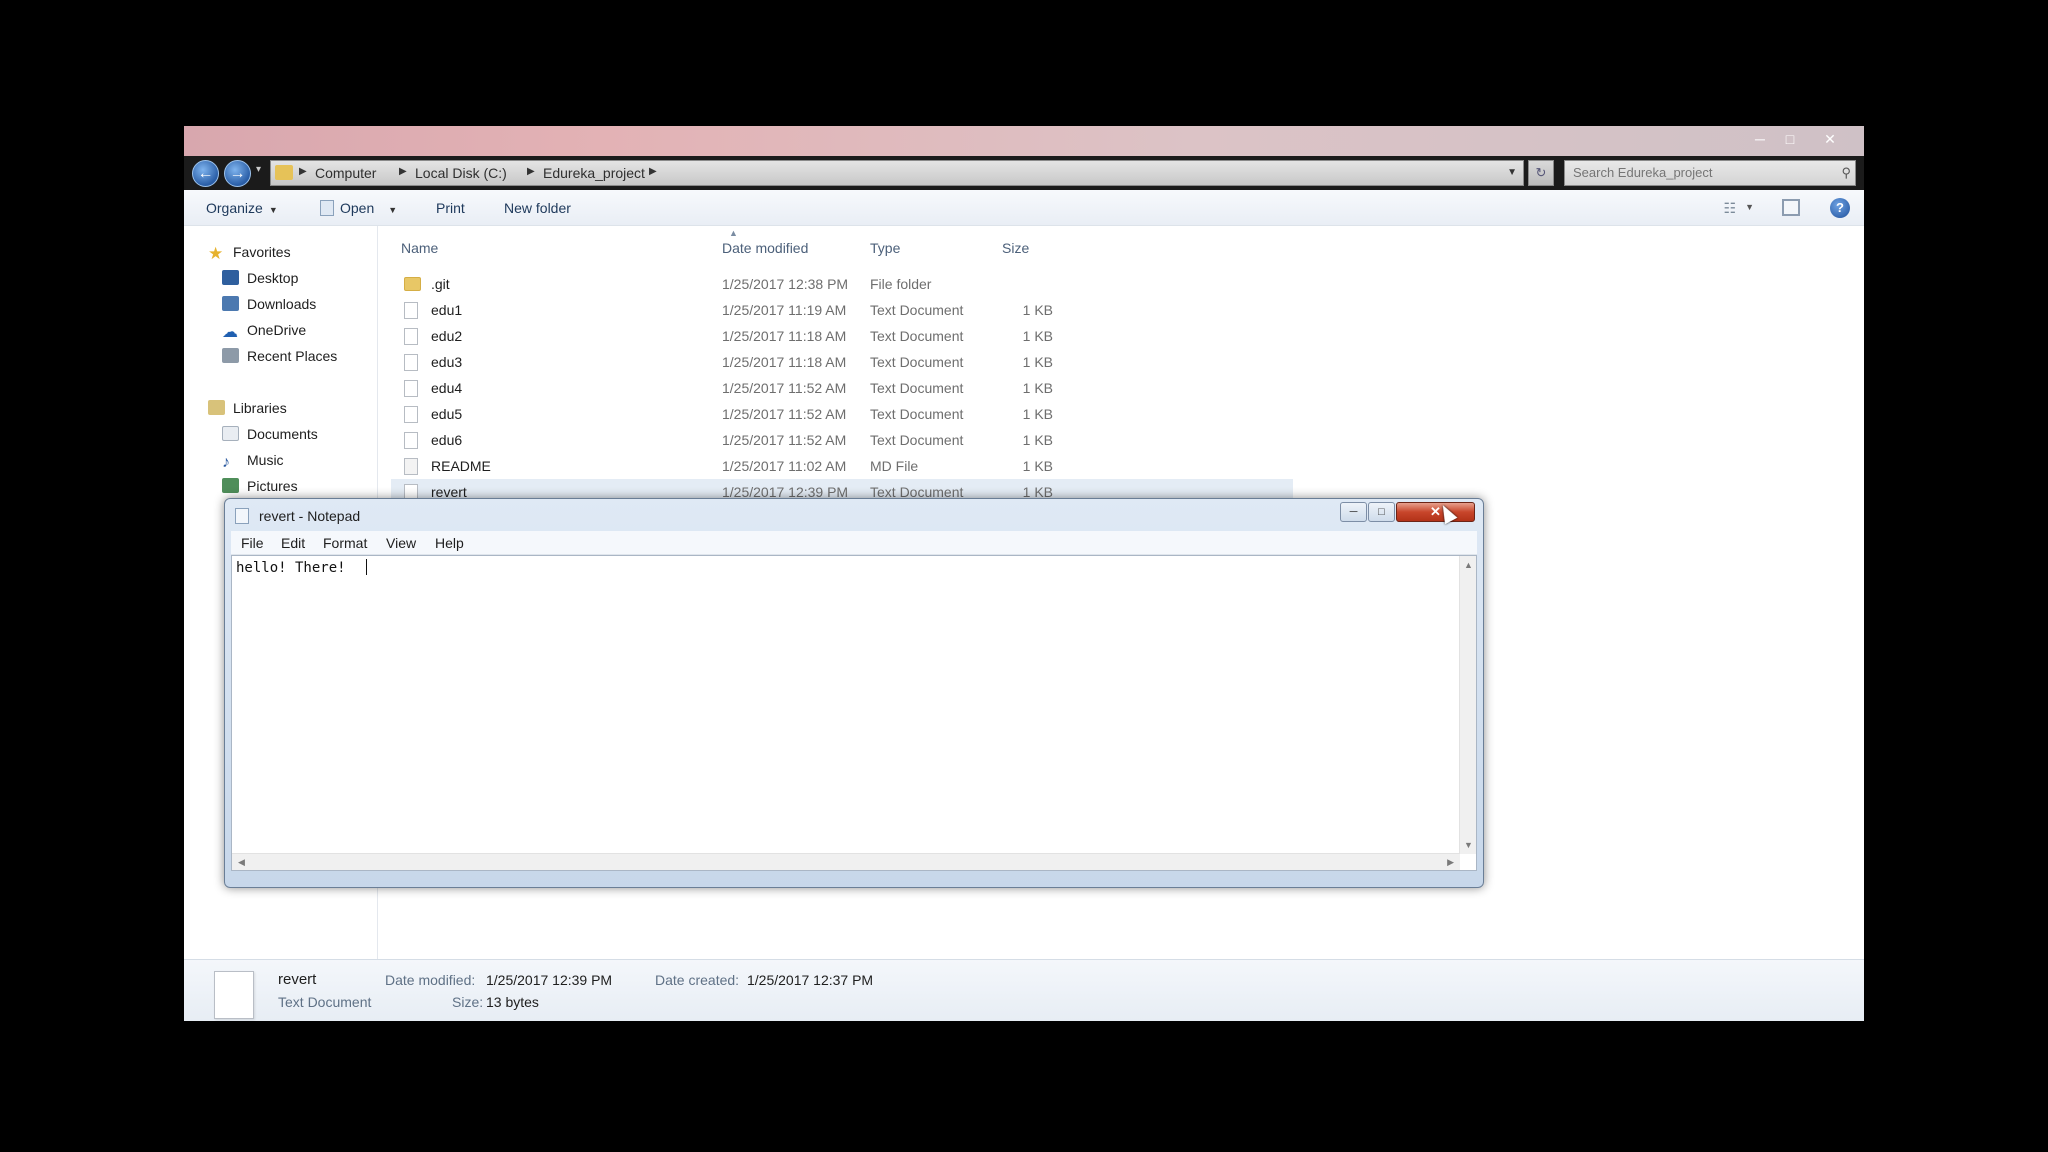  I want to click on refresh-button: ↻, so click(1541, 173).